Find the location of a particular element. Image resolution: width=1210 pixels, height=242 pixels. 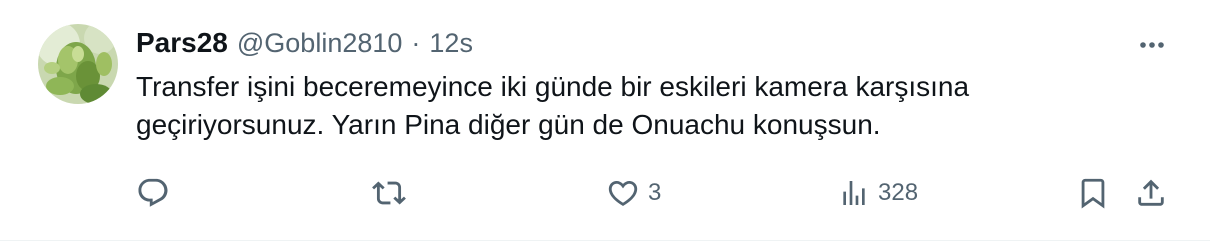

bookmark-button is located at coordinates (1093, 193).